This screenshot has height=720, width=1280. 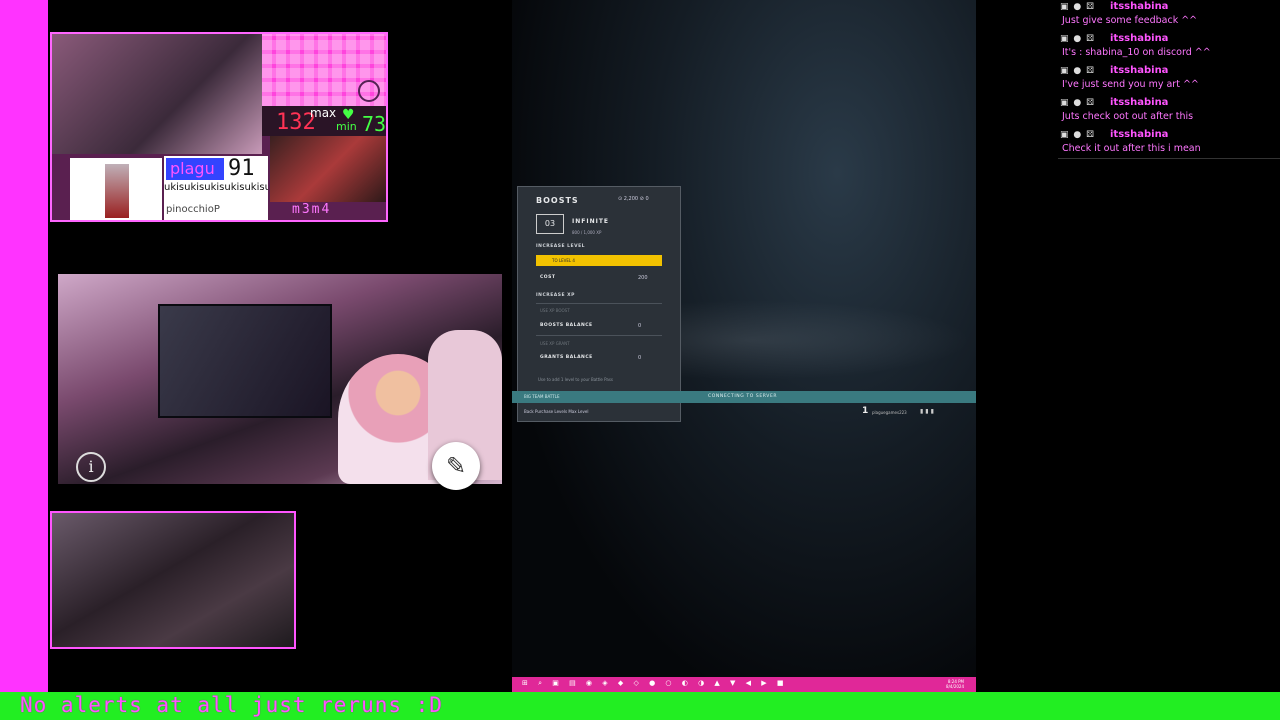 I want to click on left-accent-bar, so click(x=24, y=346).